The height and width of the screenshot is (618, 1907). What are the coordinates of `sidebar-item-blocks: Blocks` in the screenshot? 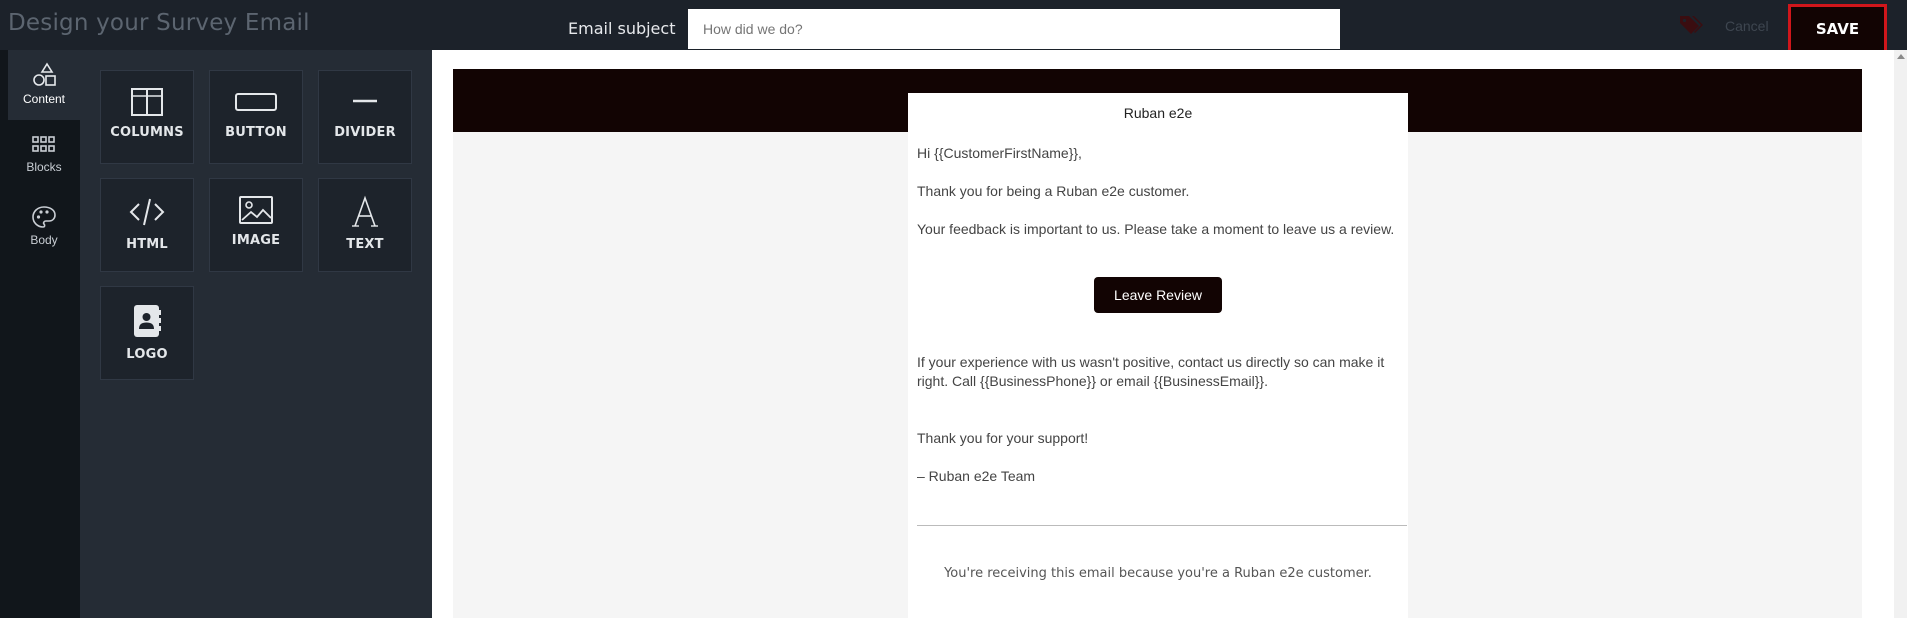 It's located at (44, 157).